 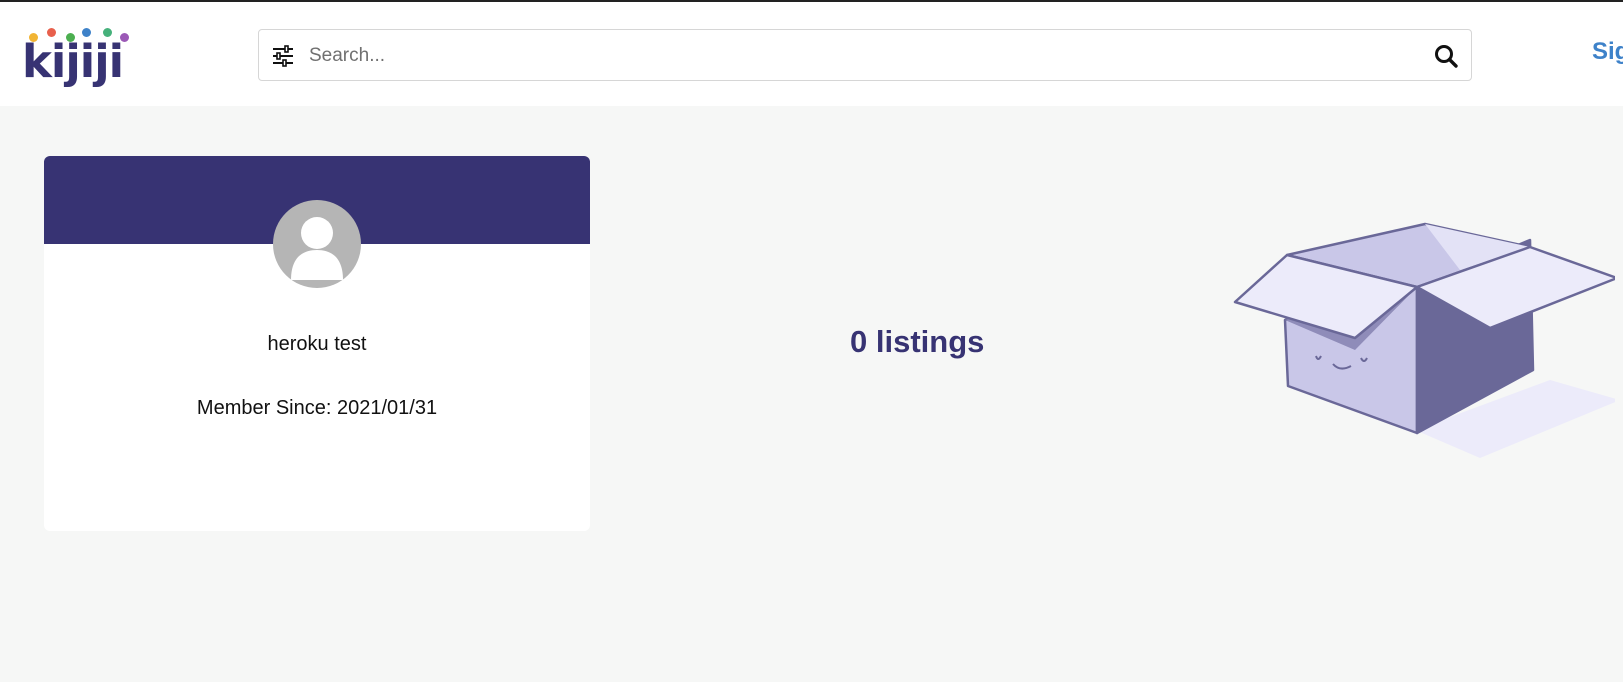 I want to click on search-input, so click(x=859, y=56).